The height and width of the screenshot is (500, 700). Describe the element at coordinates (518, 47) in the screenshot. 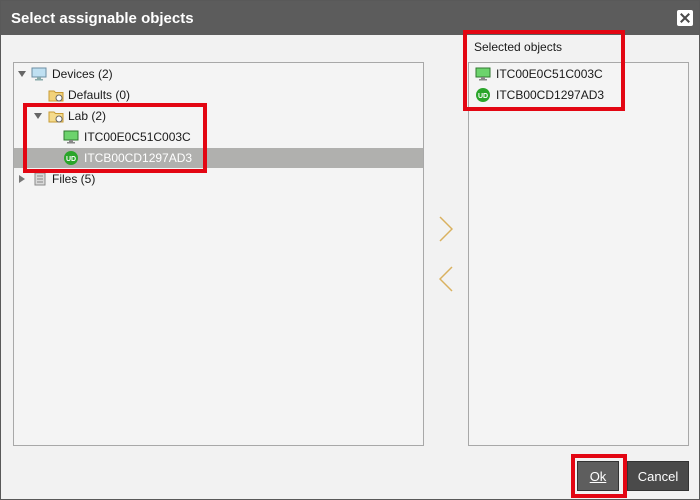

I see `selected-objects-label: Selected objects` at that location.